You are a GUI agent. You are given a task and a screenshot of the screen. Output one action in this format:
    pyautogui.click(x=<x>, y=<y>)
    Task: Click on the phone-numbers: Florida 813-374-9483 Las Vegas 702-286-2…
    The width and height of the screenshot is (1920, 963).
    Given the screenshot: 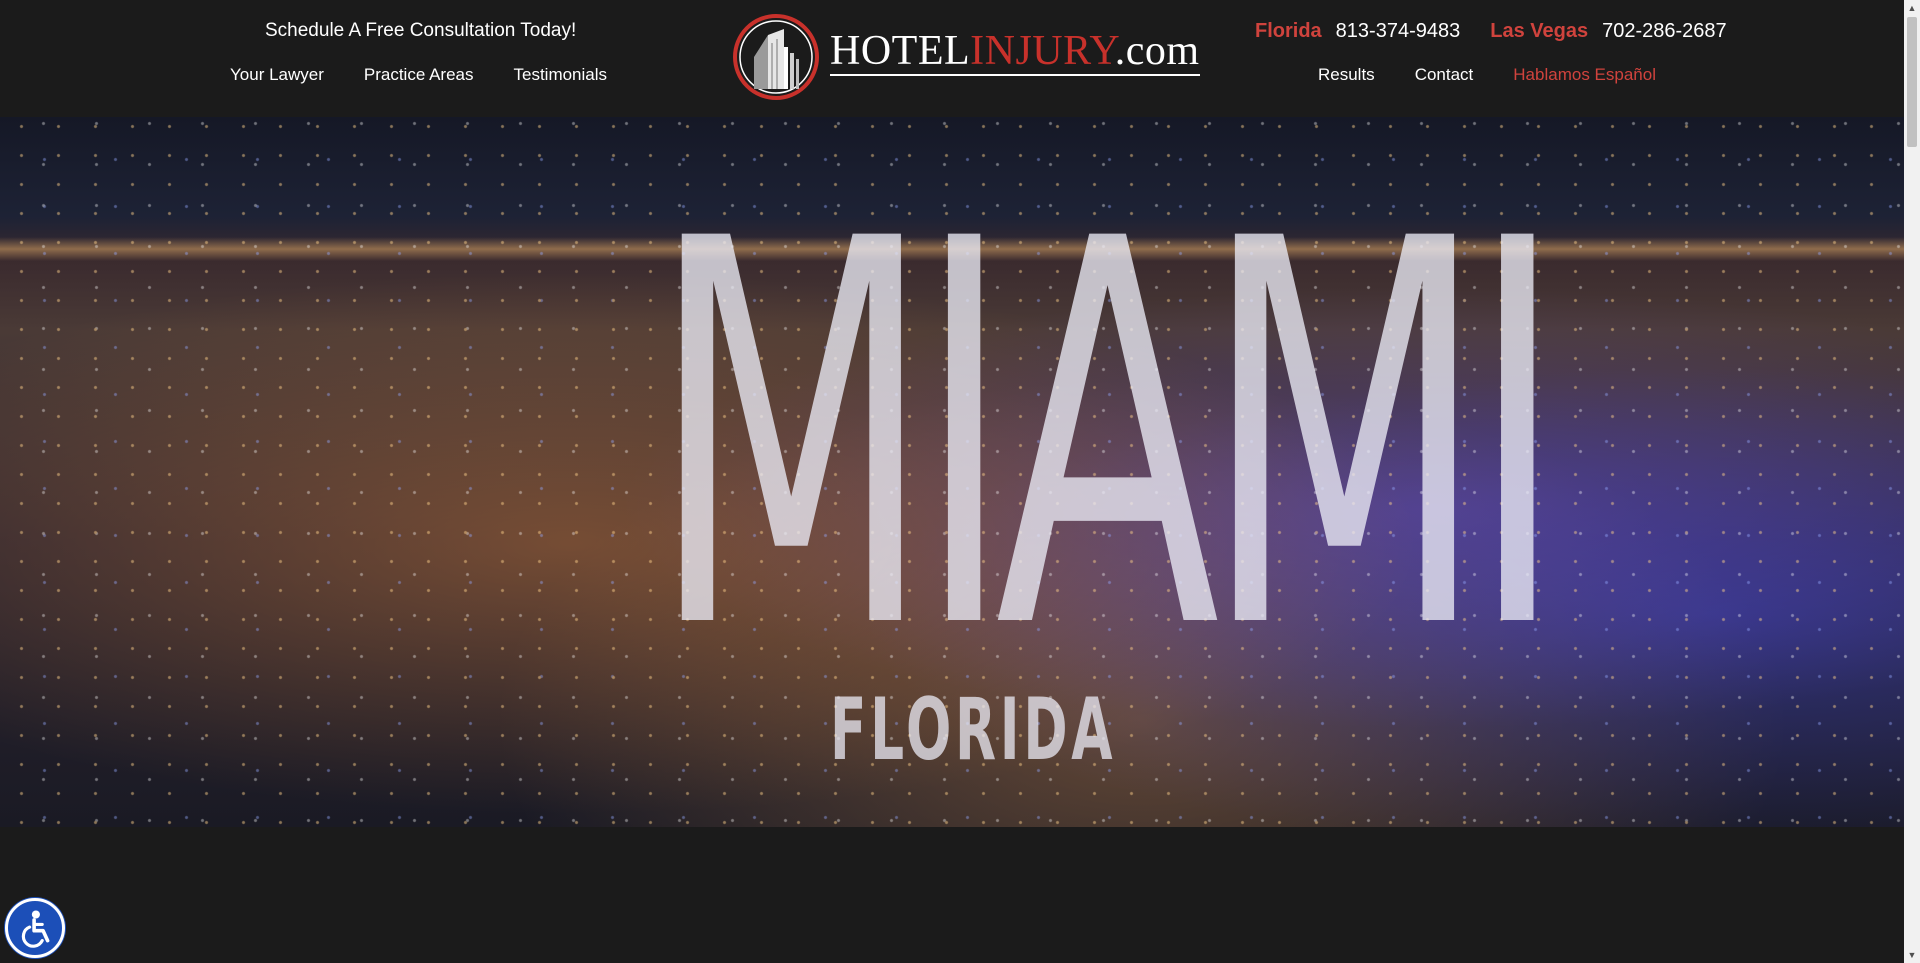 What is the action you would take?
    pyautogui.click(x=1506, y=31)
    